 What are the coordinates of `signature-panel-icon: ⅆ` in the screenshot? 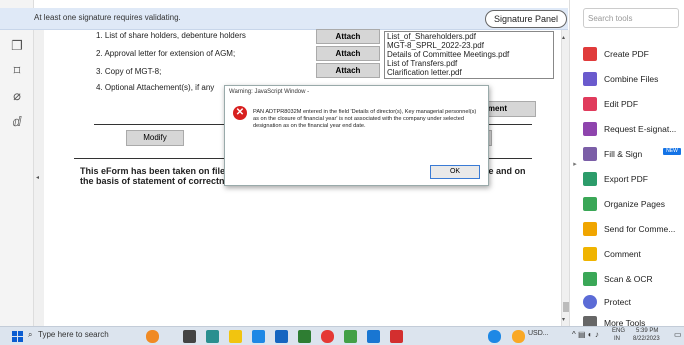 It's located at (17, 122).